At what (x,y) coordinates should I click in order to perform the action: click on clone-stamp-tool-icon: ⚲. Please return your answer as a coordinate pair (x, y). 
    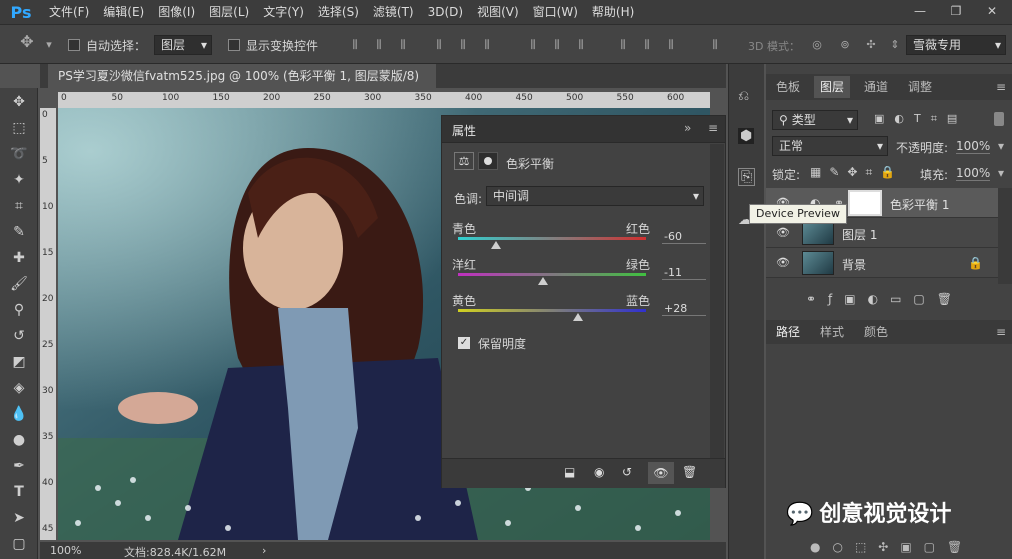
    Looking at the image, I should click on (19, 310).